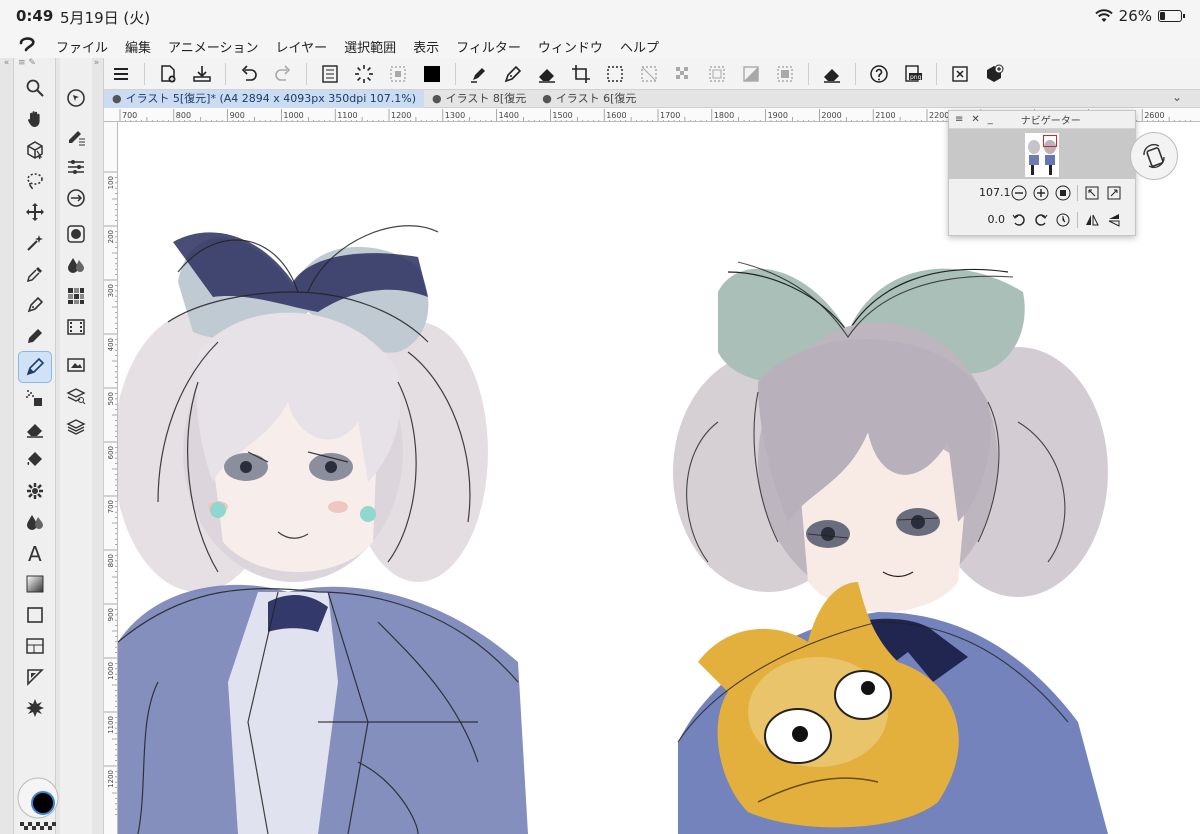 Image resolution: width=1200 pixels, height=834 pixels. Describe the element at coordinates (913, 74) in the screenshot. I see `export-png-icon: png` at that location.